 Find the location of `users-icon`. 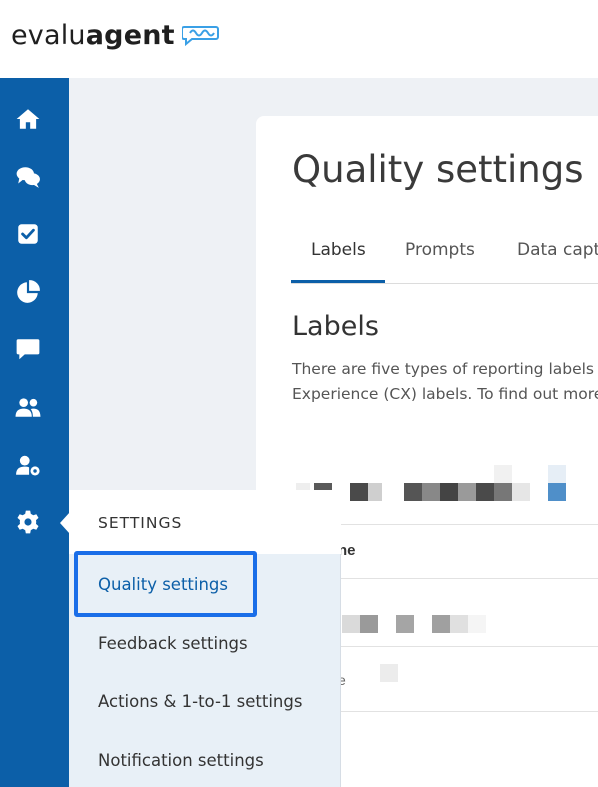

users-icon is located at coordinates (28, 407).